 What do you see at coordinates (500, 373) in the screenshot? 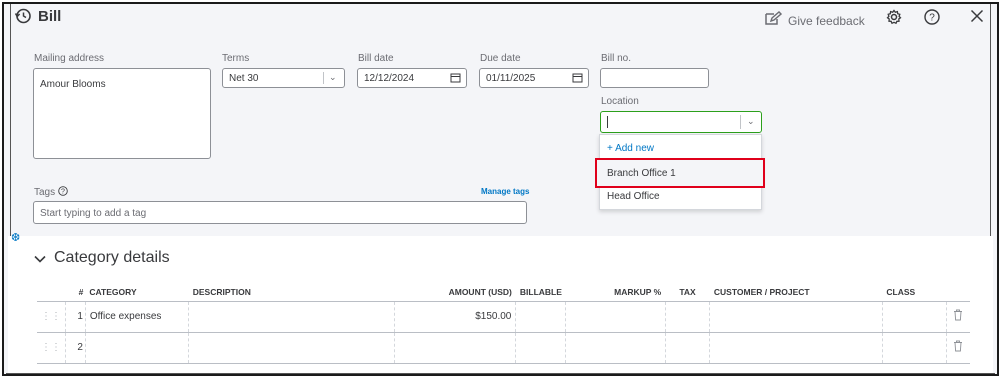
I see `frame-bottom-border` at bounding box center [500, 373].